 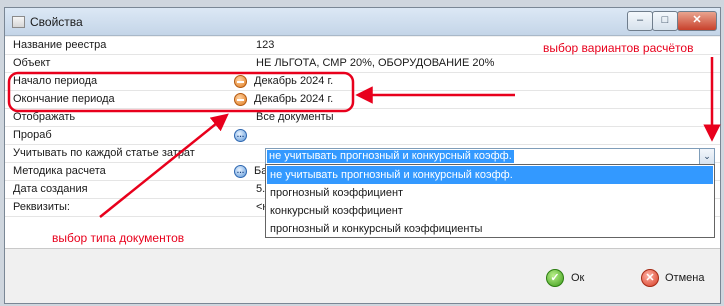 What do you see at coordinates (490, 211) in the screenshot?
I see `dropdown-option: конкурсный коэффициент` at bounding box center [490, 211].